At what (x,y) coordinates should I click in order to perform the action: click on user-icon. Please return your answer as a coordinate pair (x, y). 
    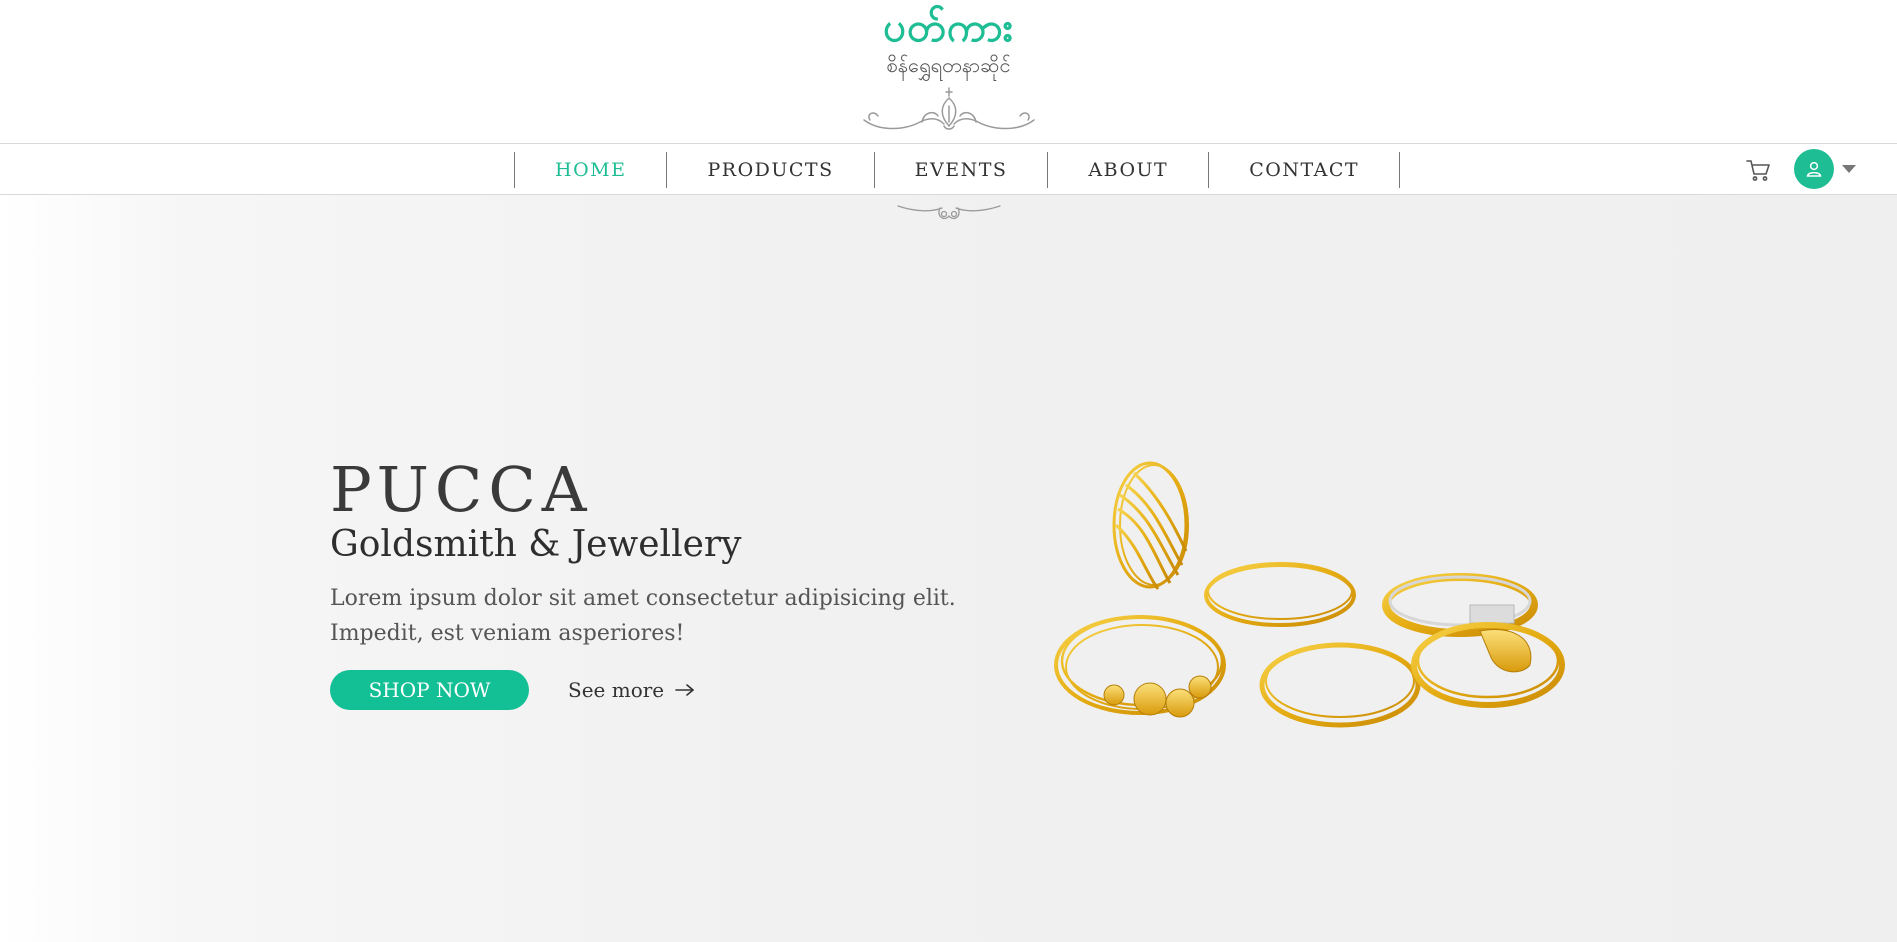
    Looking at the image, I should click on (1814, 169).